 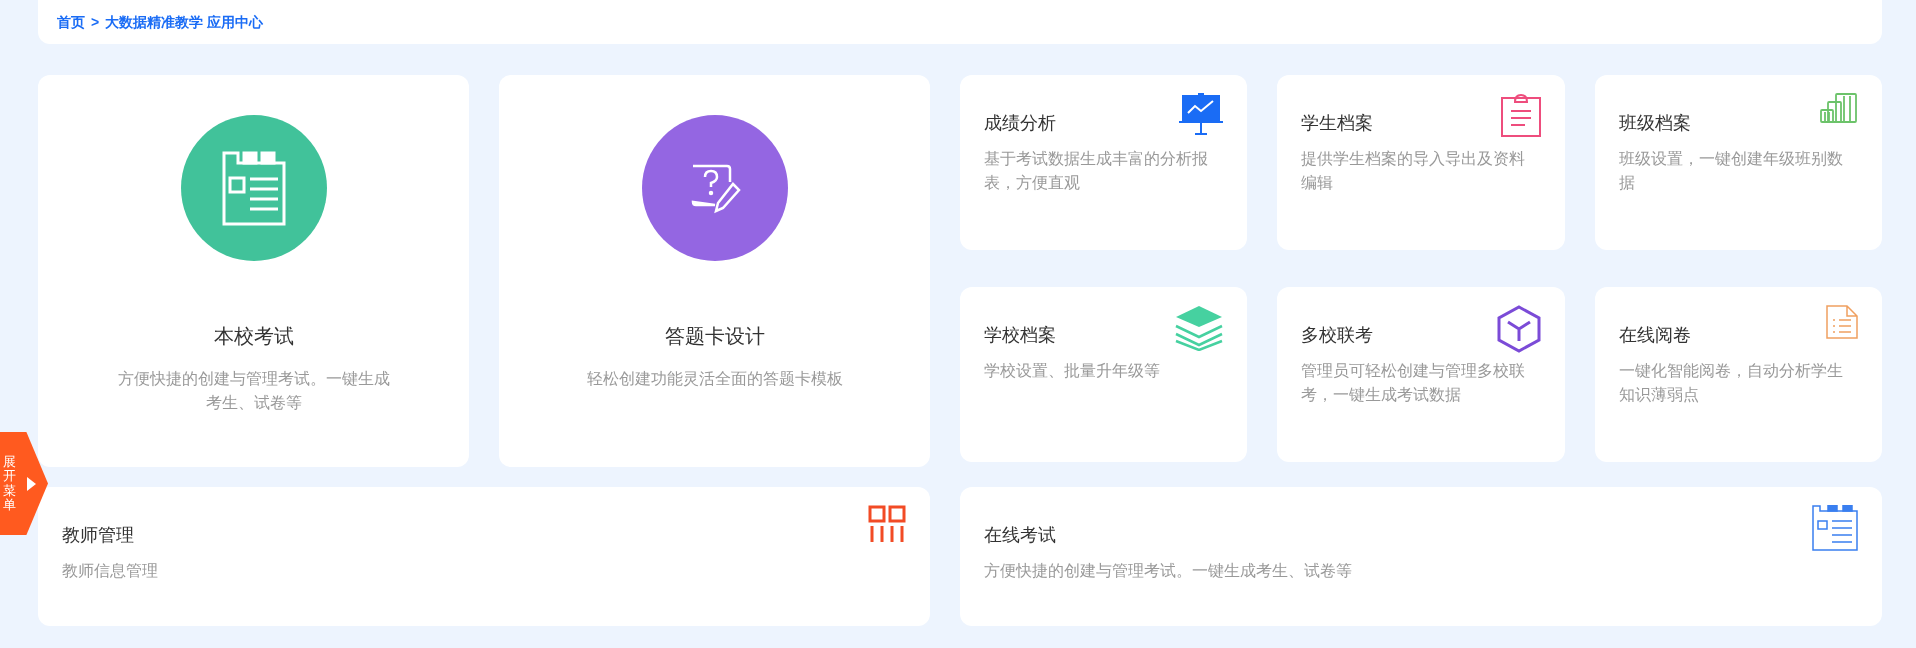 I want to click on app-card: 班级档案 班级设置，一键创建年级班别数据, so click(x=1738, y=162).